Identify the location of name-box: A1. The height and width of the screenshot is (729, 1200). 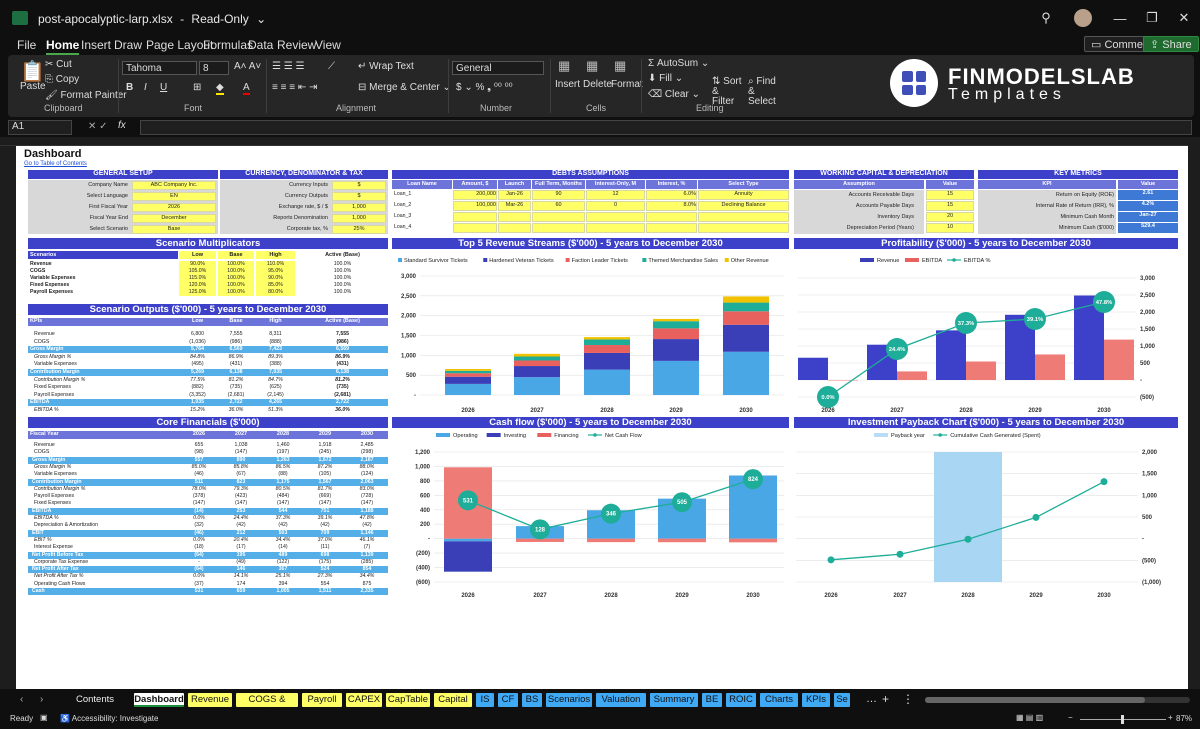
(40, 127).